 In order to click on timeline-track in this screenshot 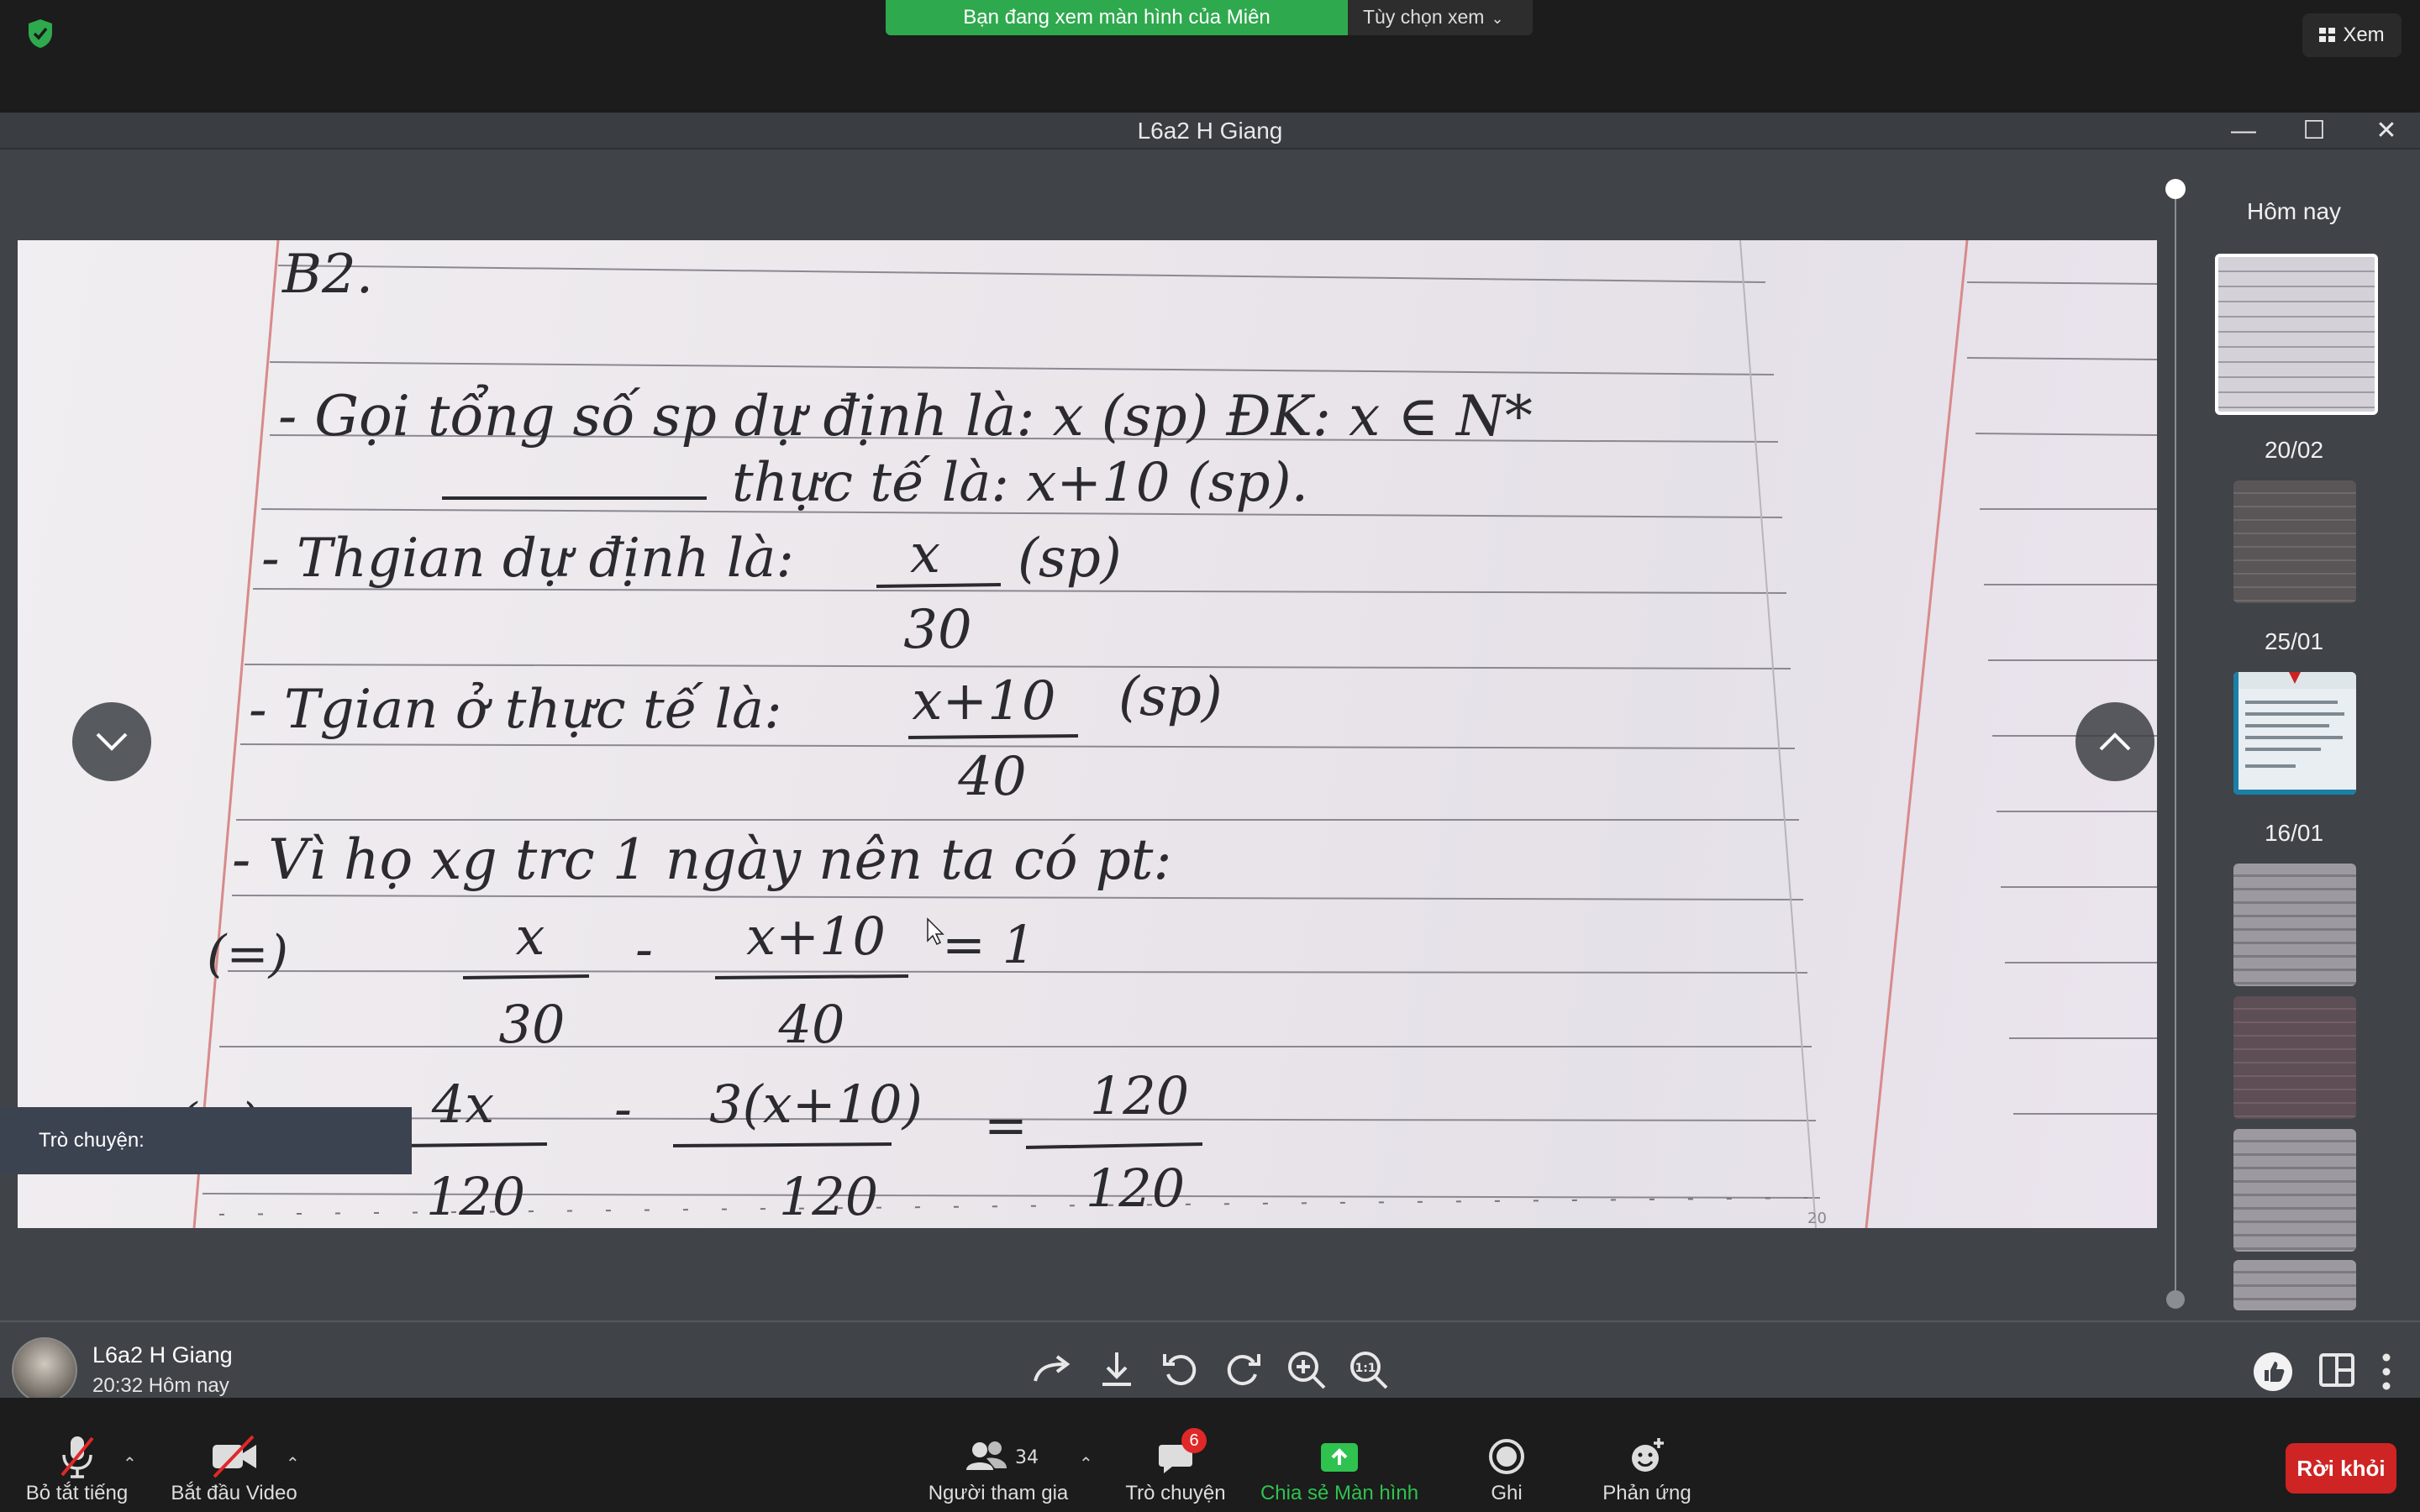, I will do `click(2175, 744)`.